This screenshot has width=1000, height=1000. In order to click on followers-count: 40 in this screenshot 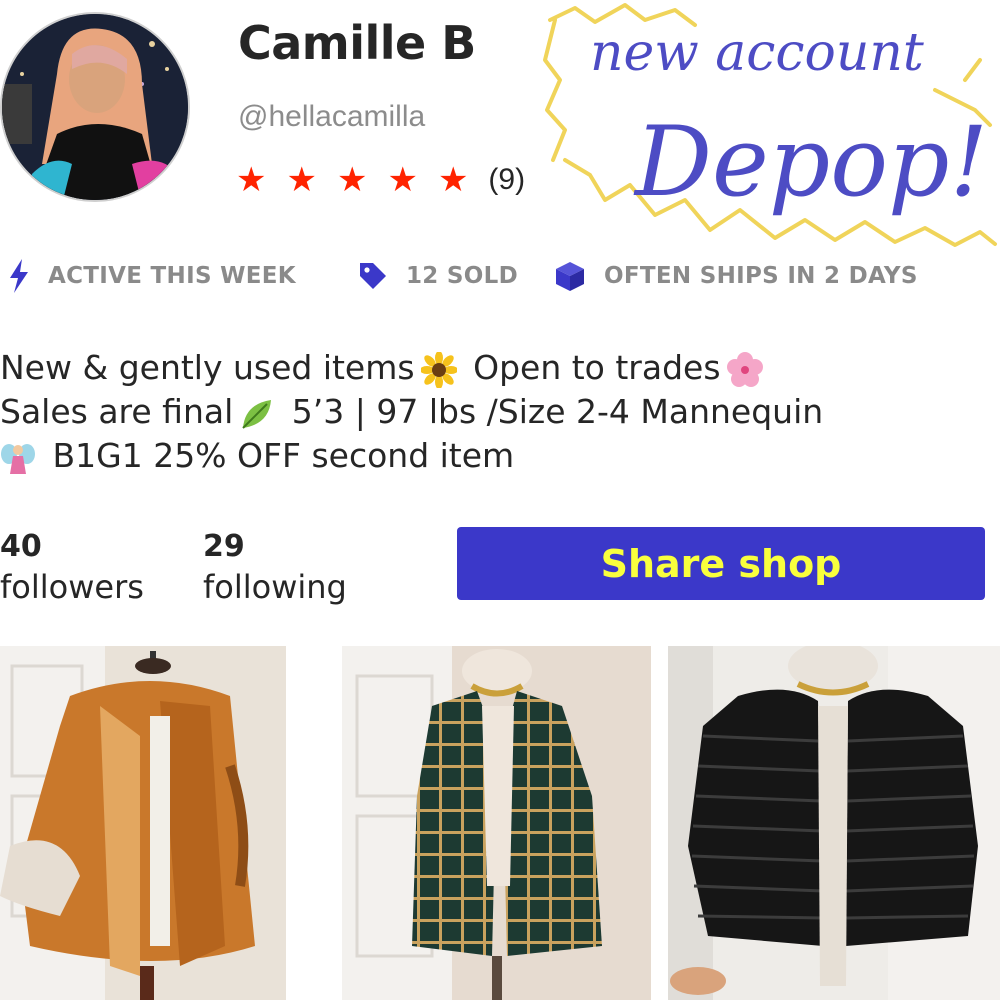, I will do `click(21, 546)`.